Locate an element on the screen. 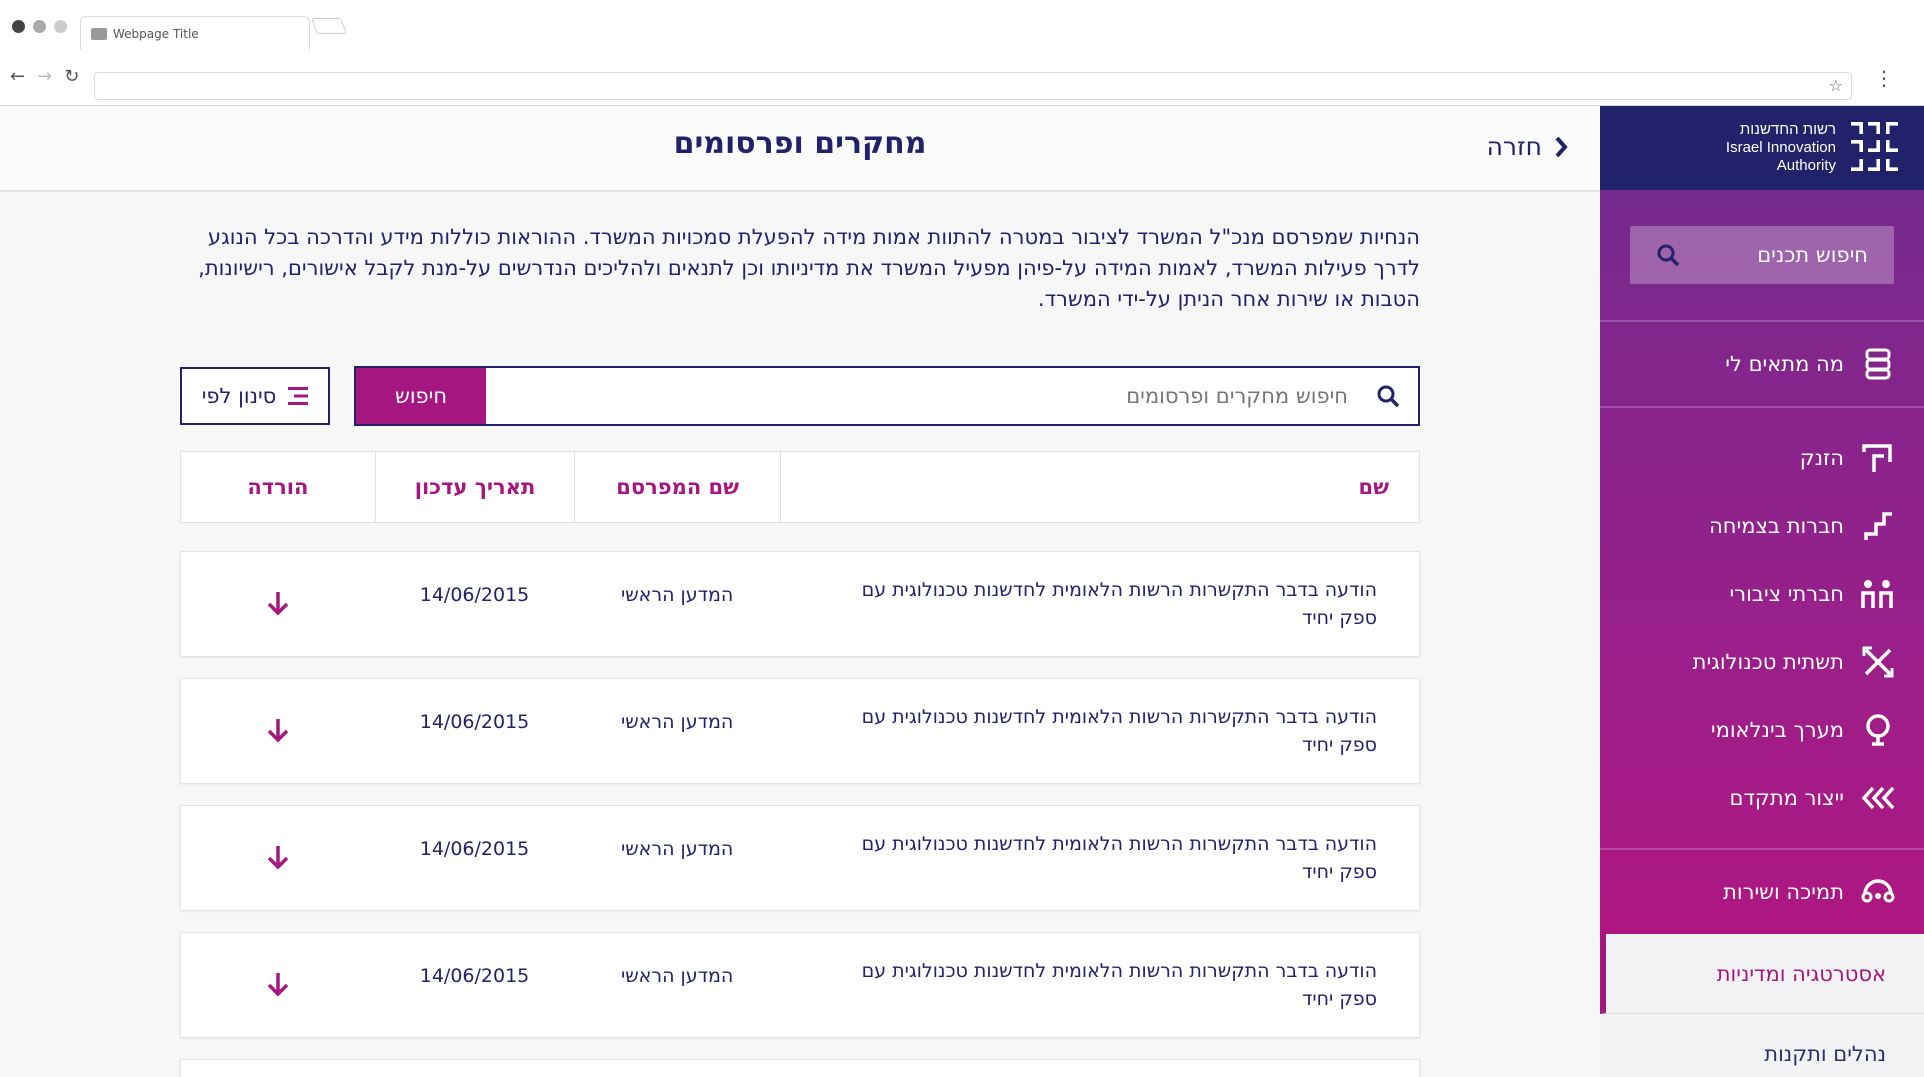  browser-tab: Webpage Title is located at coordinates (195, 33).